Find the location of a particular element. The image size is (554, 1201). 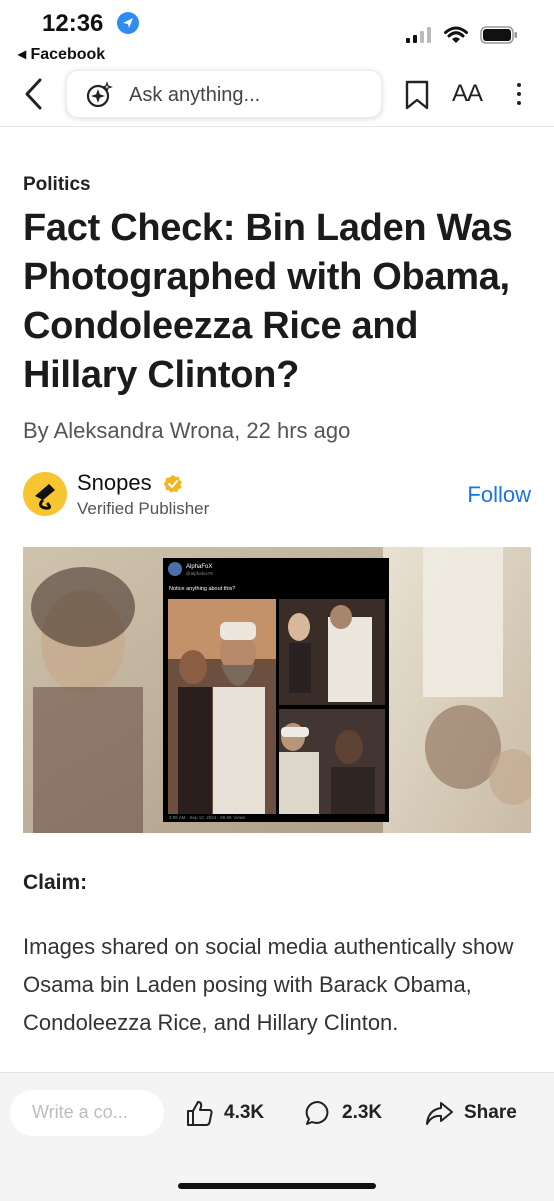

article-category: Politics is located at coordinates (57, 185).